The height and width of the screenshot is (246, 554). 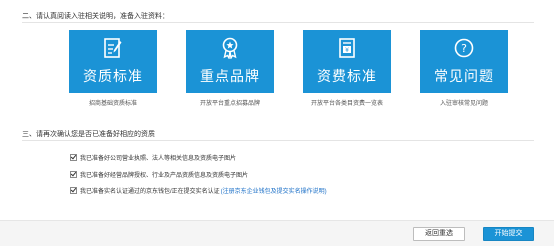 What do you see at coordinates (464, 61) in the screenshot?
I see `card-faq: ? 常见问题` at bounding box center [464, 61].